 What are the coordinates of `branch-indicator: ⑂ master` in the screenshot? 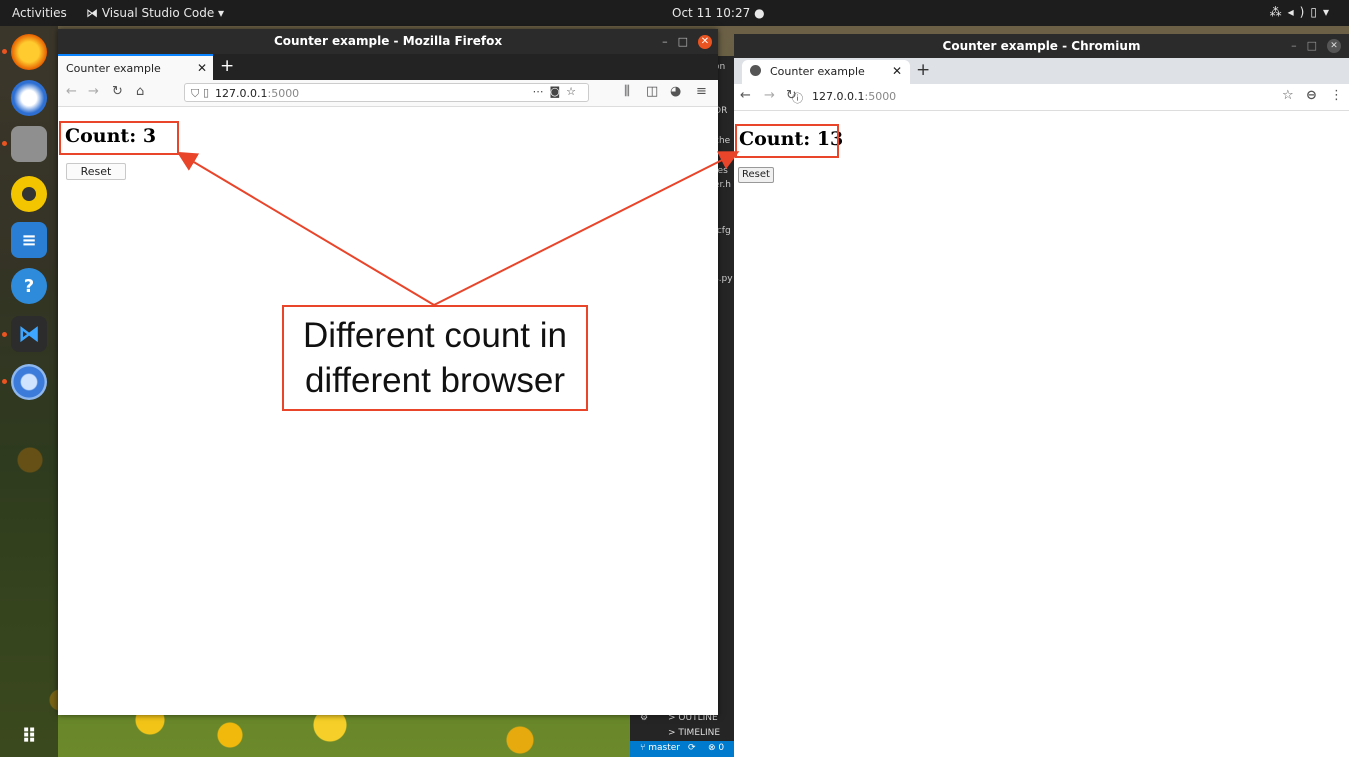 It's located at (660, 748).